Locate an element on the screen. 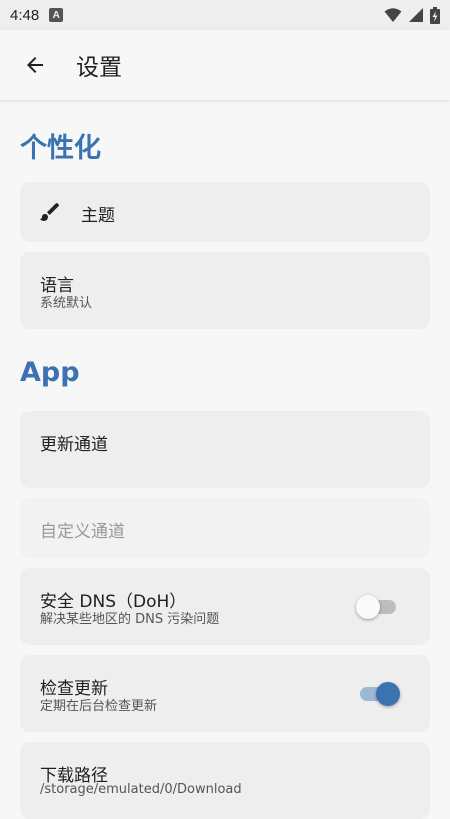  section-title-personalize: 个性化 is located at coordinates (60, 148).